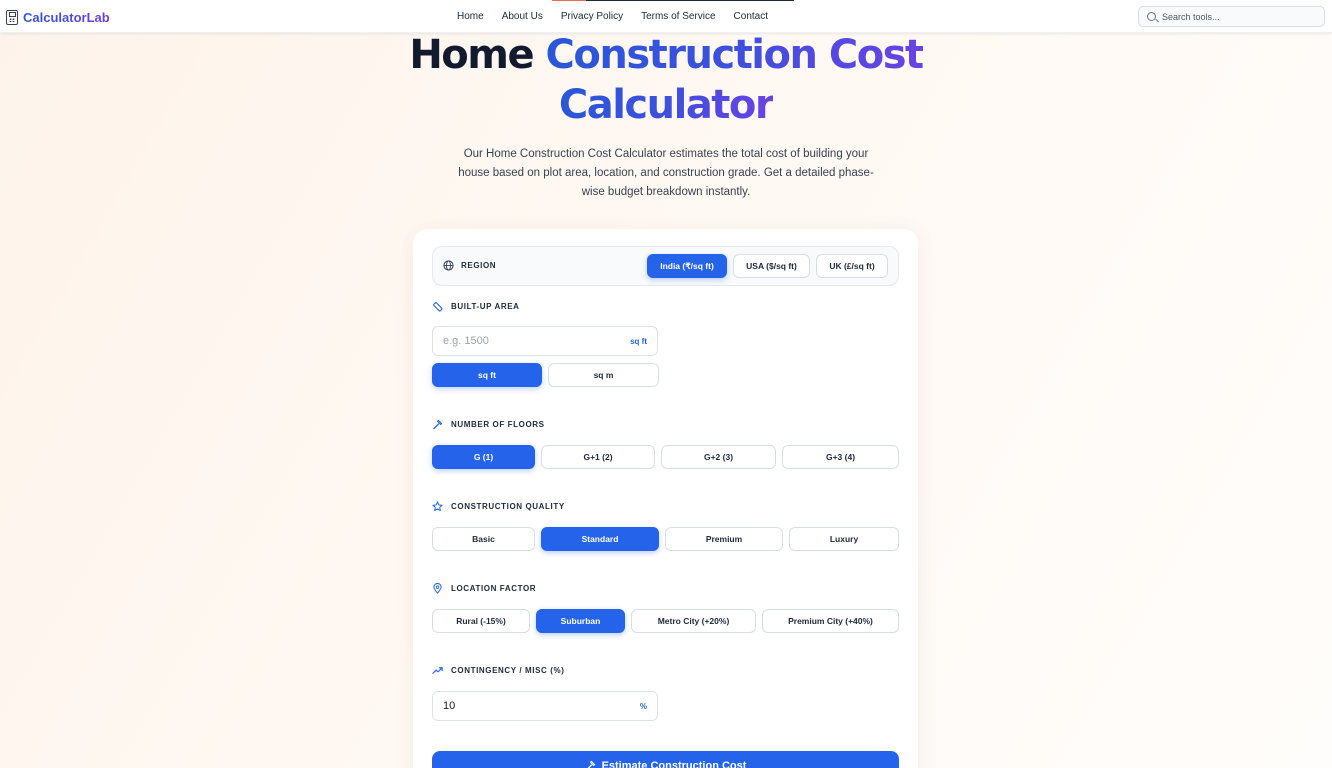  What do you see at coordinates (666, 80) in the screenshot?
I see `page-title: Home Construction Cost Calculator` at bounding box center [666, 80].